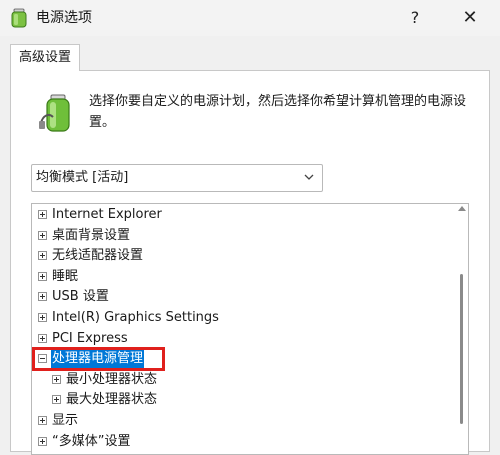 The width and height of the screenshot is (500, 455). Describe the element at coordinates (112, 400) in the screenshot. I see `tree-item-label: 最大处理器状态` at that location.